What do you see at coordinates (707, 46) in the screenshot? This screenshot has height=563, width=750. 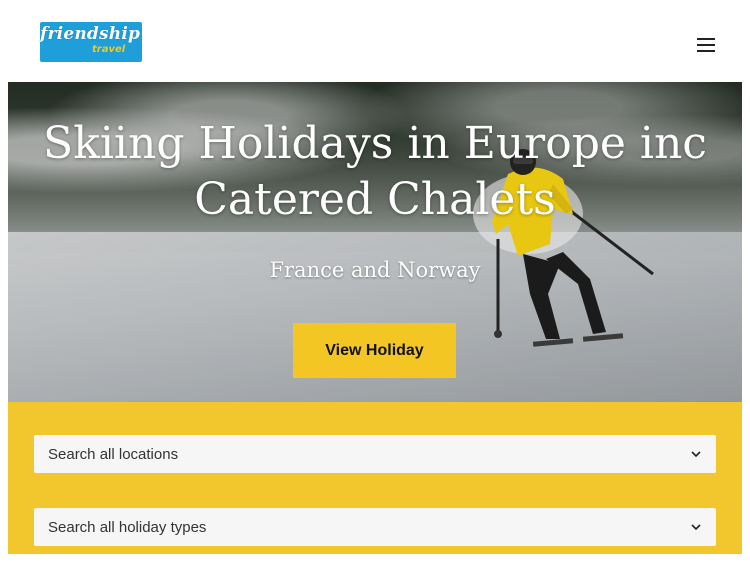 I see `hamburger-icon` at bounding box center [707, 46].